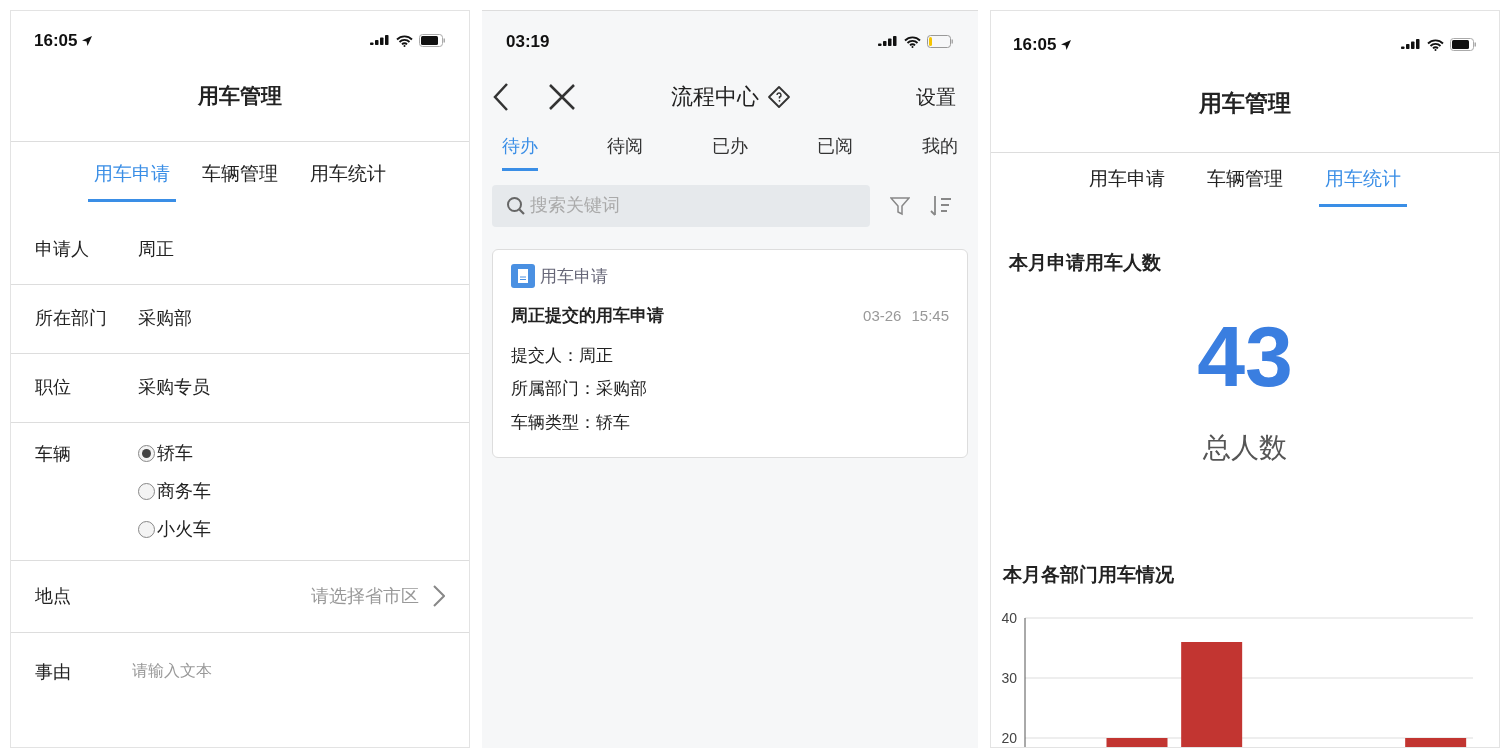  I want to click on axis-tick-label: 40, so click(1009, 617).